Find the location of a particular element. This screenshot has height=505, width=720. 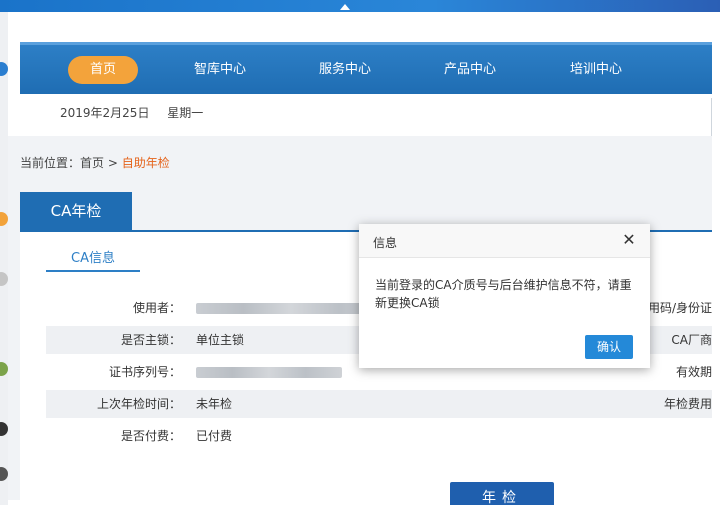

info-dialog: 信息 ✕ 当前登录的CA介质号与后台维护信息不符，请重新更换CA锁 确认 is located at coordinates (504, 296).